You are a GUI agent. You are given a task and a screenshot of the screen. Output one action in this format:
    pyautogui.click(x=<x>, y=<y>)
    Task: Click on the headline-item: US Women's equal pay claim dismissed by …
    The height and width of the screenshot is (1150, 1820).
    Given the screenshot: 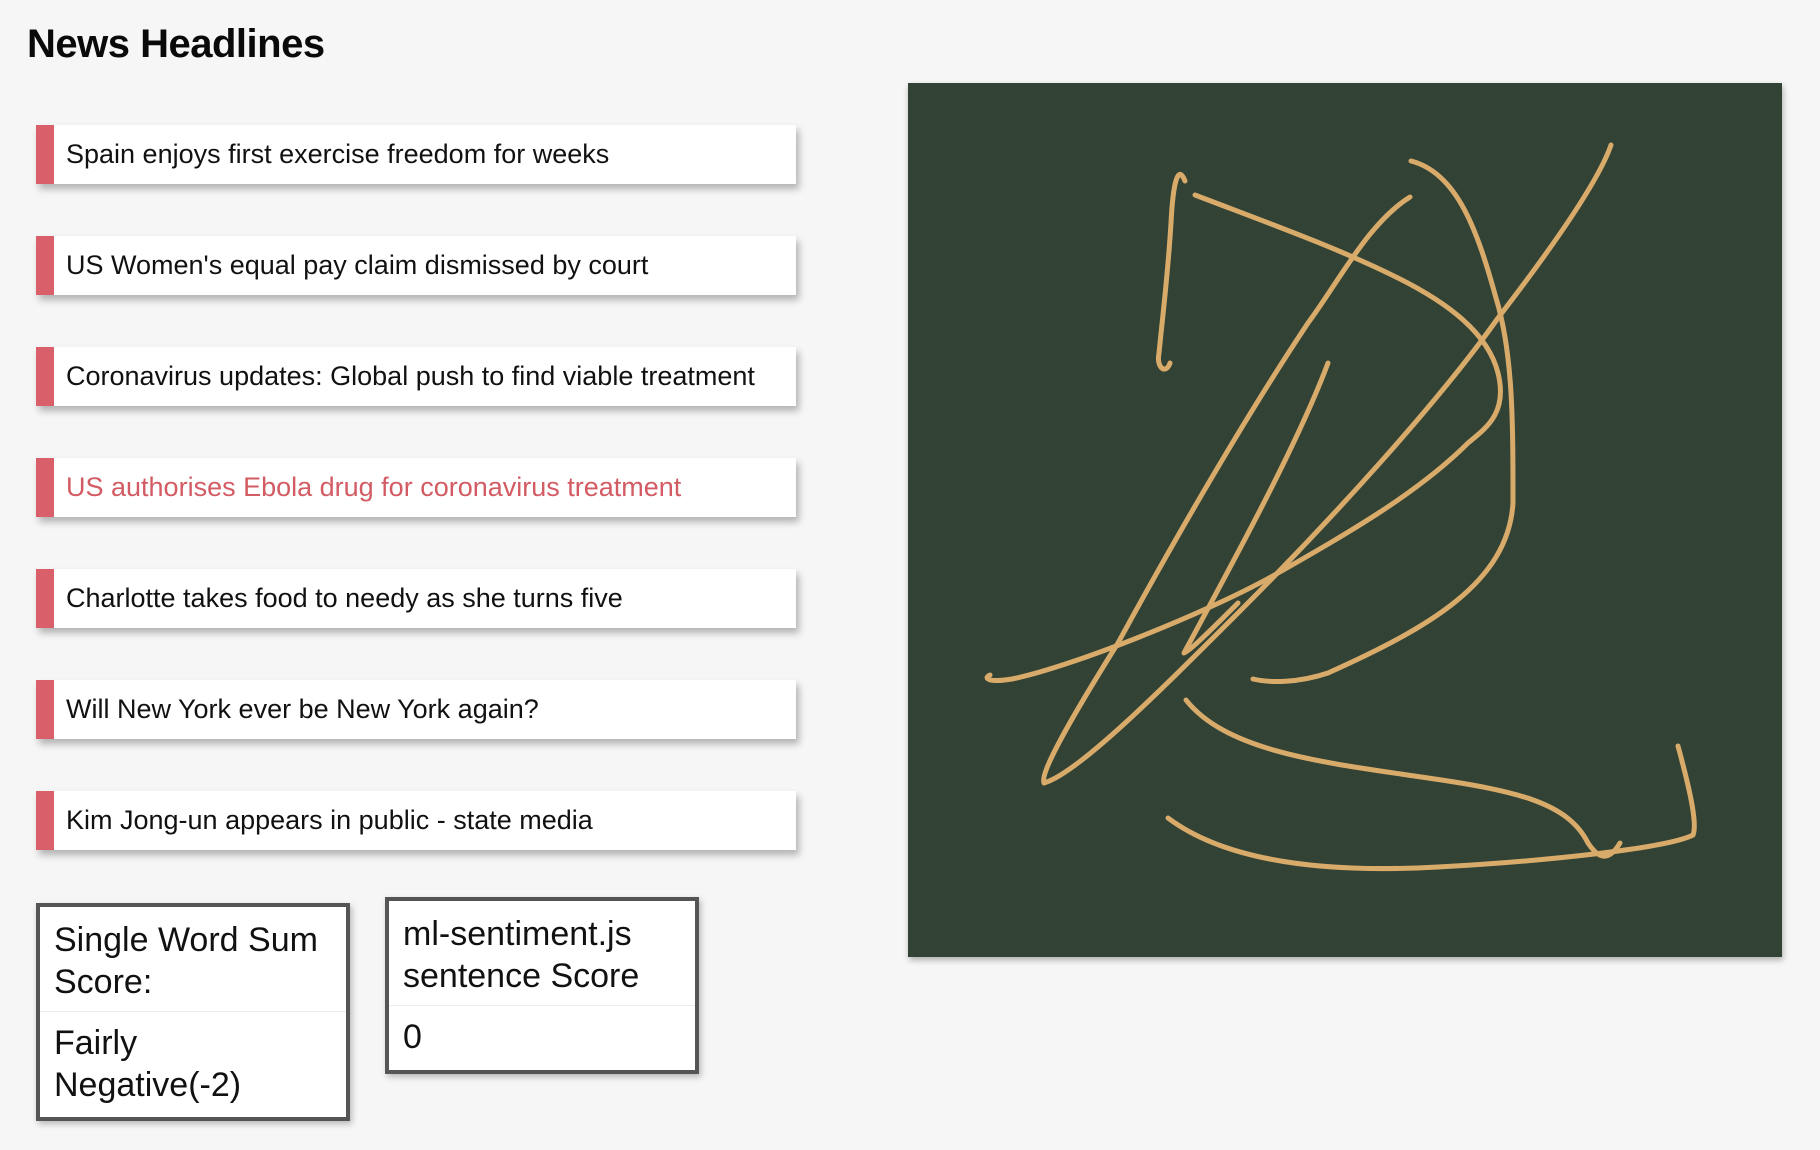 What is the action you would take?
    pyautogui.click(x=416, y=265)
    